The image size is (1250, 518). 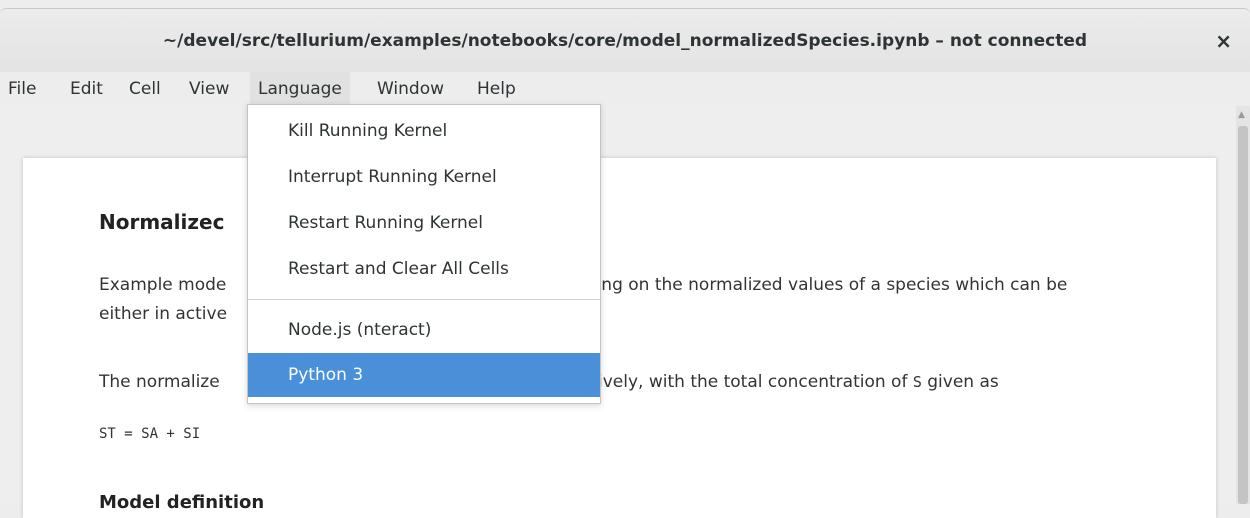 What do you see at coordinates (410, 89) in the screenshot?
I see `menu-window: Window` at bounding box center [410, 89].